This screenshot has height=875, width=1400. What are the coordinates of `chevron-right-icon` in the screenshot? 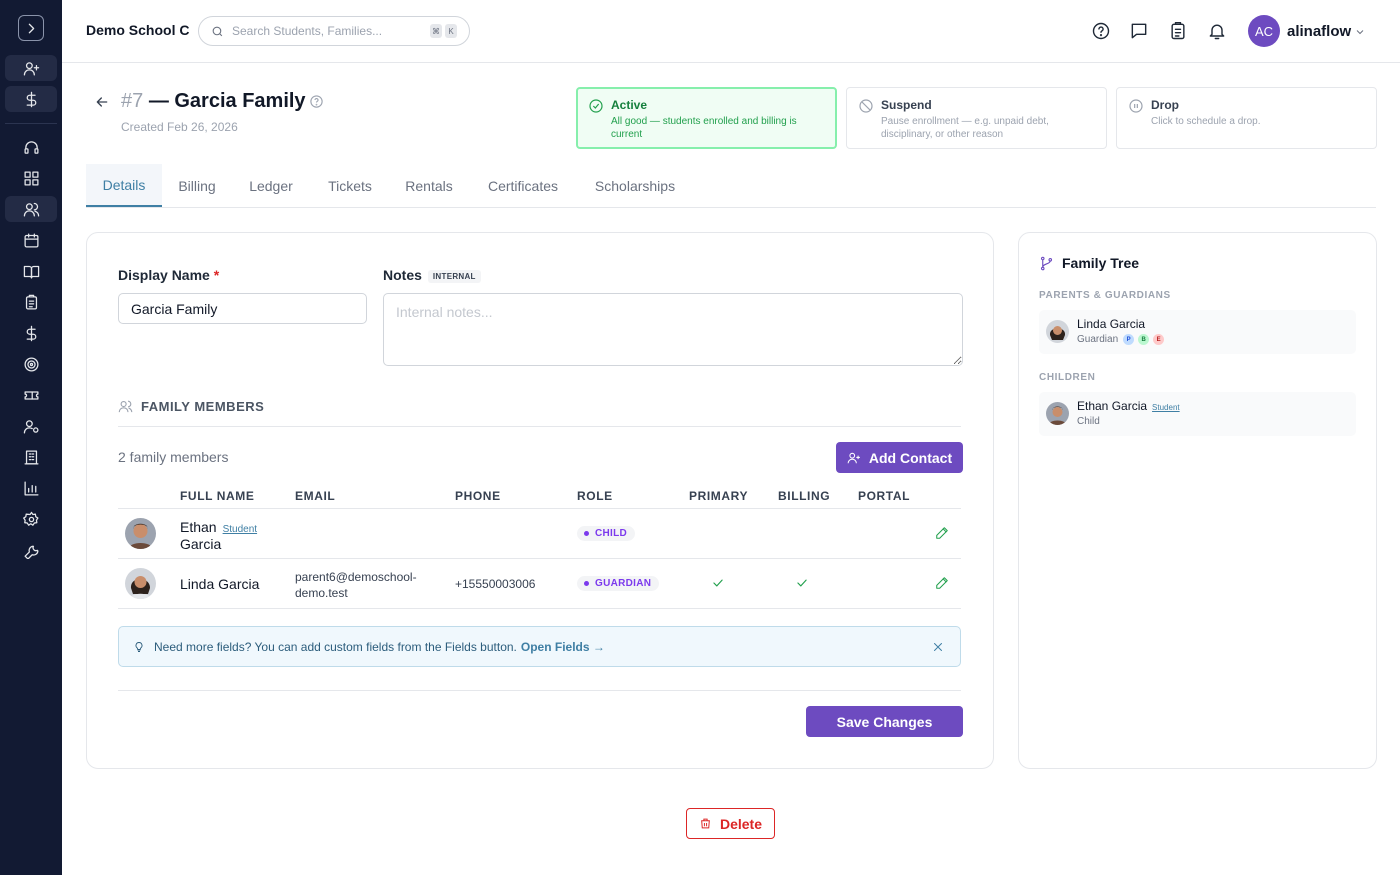 It's located at (31, 28).